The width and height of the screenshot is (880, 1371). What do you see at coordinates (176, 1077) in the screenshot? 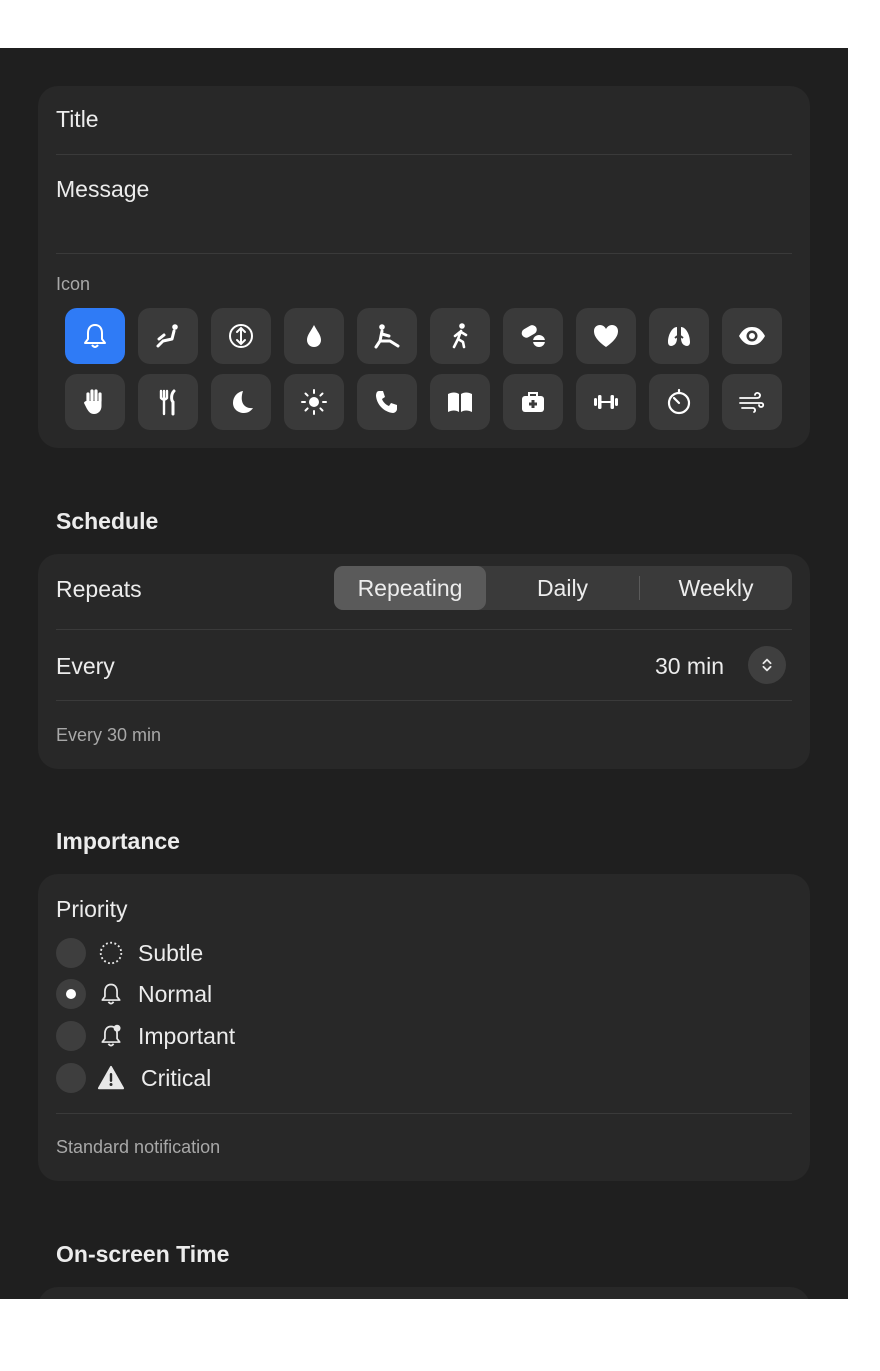
I see `priority-option-label: Critical` at bounding box center [176, 1077].